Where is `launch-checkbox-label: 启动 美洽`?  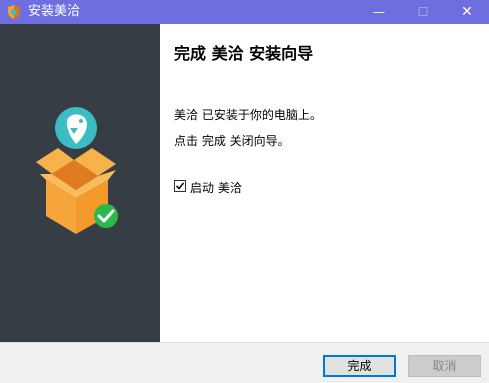
launch-checkbox-label: 启动 美洽 is located at coordinates (216, 187).